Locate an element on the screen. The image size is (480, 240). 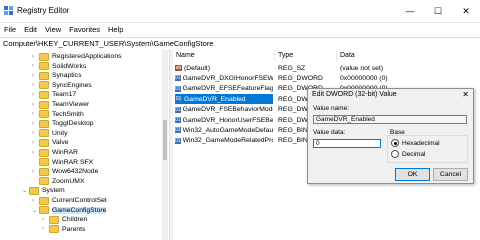
tree-item: ⌄ System is located at coordinates (43, 190).